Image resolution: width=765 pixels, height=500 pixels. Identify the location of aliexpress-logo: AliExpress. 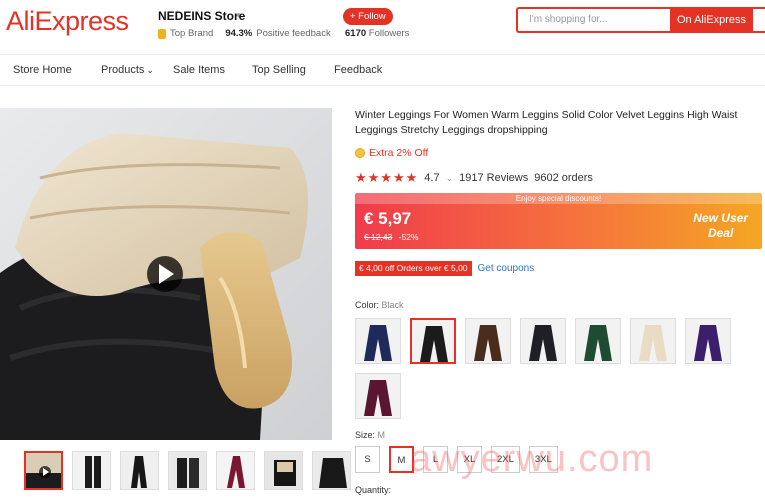
(67, 21).